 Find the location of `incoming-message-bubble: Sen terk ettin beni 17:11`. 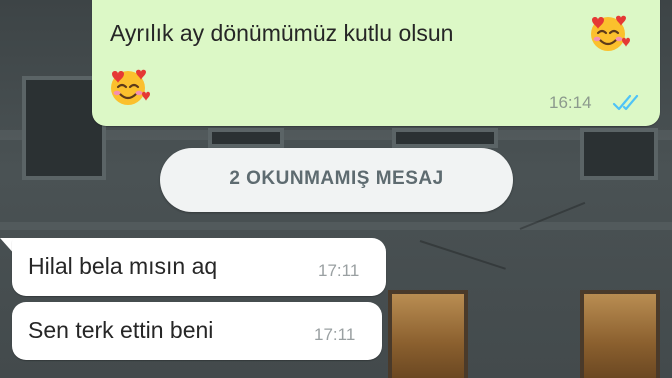

incoming-message-bubble: Sen terk ettin beni 17:11 is located at coordinates (197, 331).